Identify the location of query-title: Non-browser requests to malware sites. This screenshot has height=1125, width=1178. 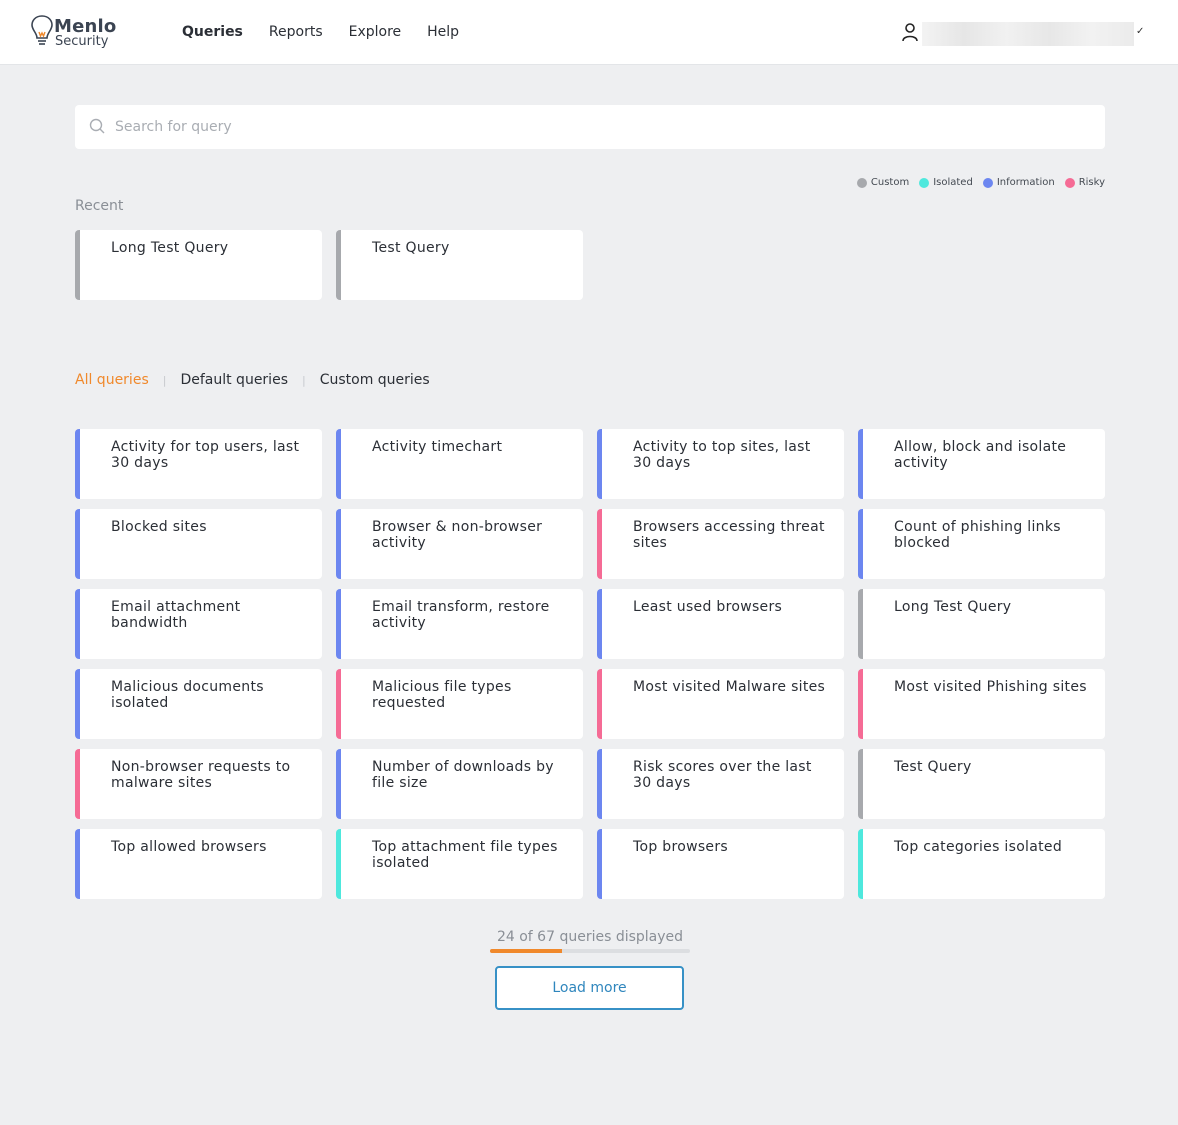
(201, 775).